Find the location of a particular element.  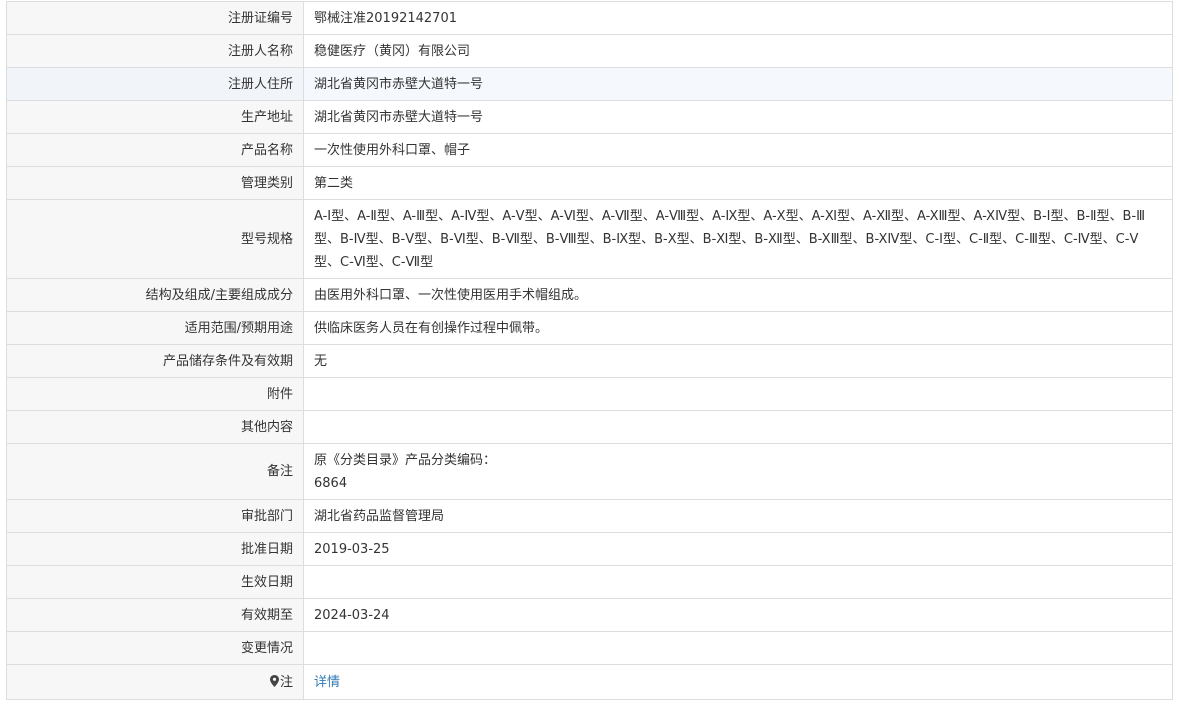

row-expiry-date: 有效期至 2024-03-24 is located at coordinates (589, 615).